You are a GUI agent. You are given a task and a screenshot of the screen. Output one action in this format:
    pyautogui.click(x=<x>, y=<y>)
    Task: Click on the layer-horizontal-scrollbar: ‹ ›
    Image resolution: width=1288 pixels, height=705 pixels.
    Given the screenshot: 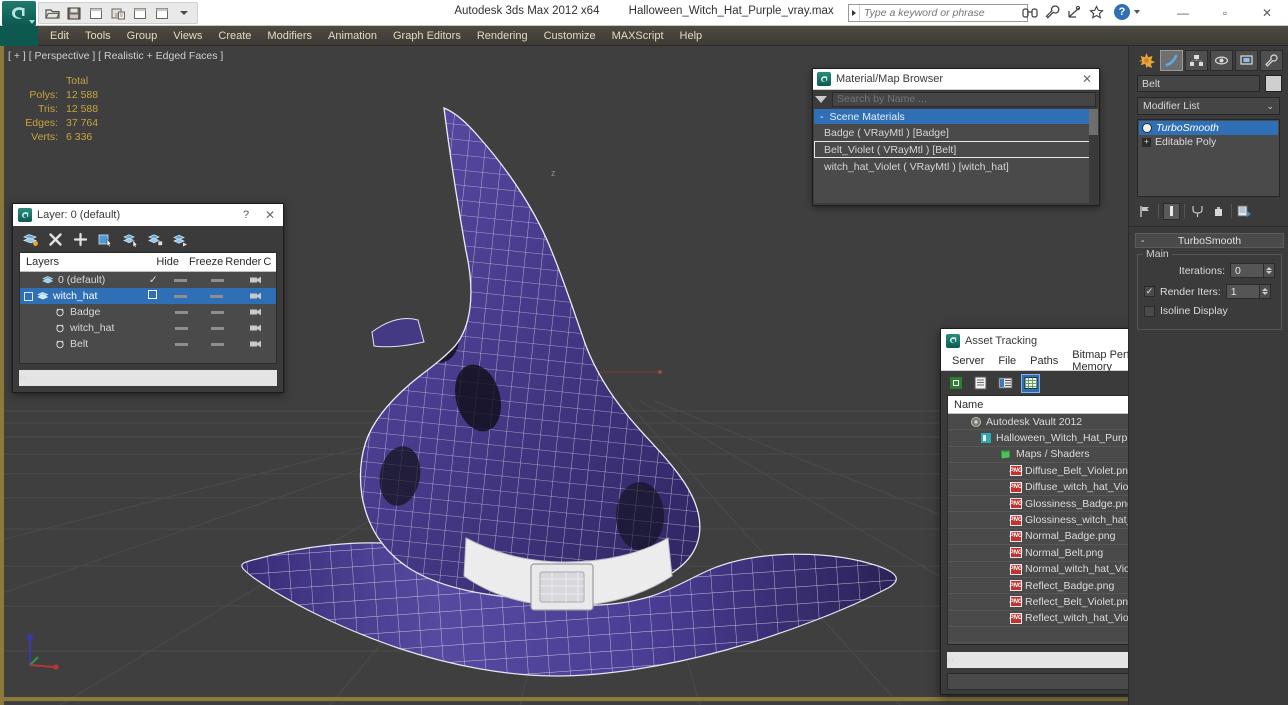 What is the action you would take?
    pyautogui.click(x=148, y=378)
    